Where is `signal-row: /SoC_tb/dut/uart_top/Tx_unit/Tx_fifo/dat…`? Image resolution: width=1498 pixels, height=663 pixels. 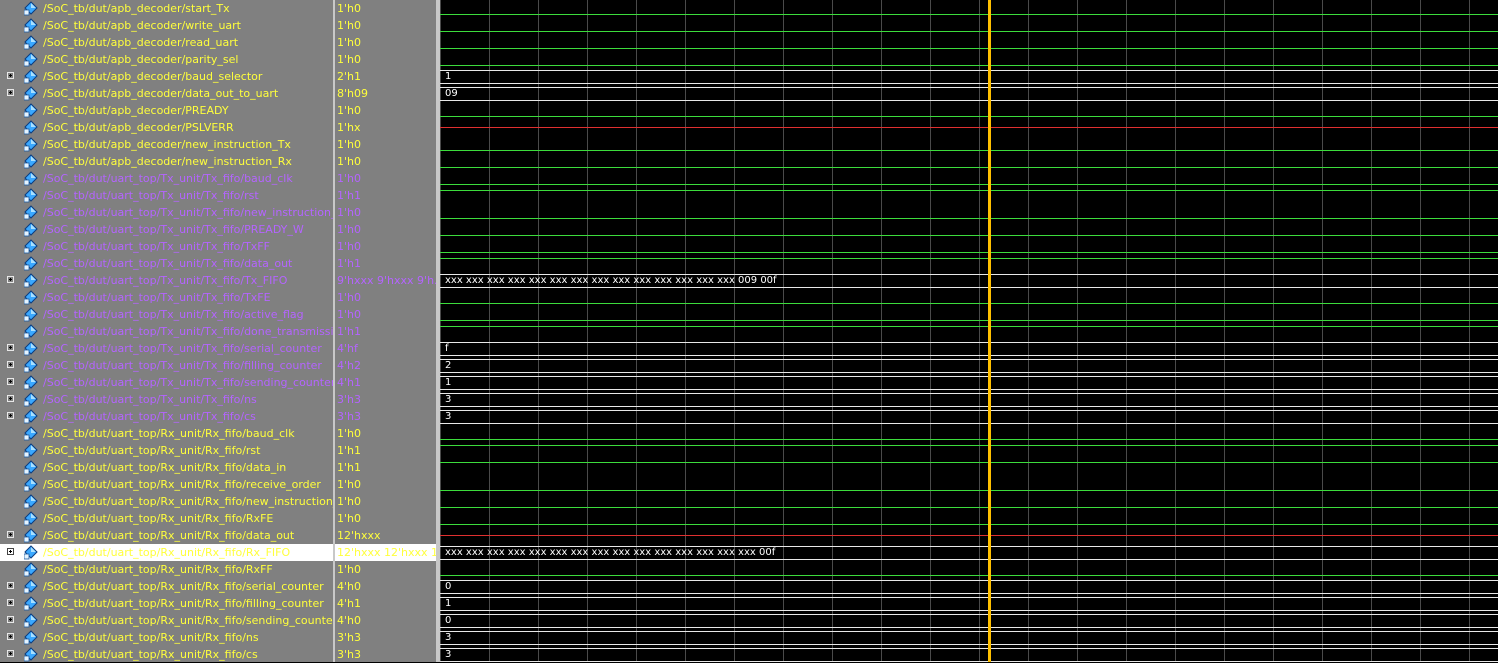 signal-row: /SoC_tb/dut/uart_top/Tx_unit/Tx_fifo/dat… is located at coordinates (166, 263).